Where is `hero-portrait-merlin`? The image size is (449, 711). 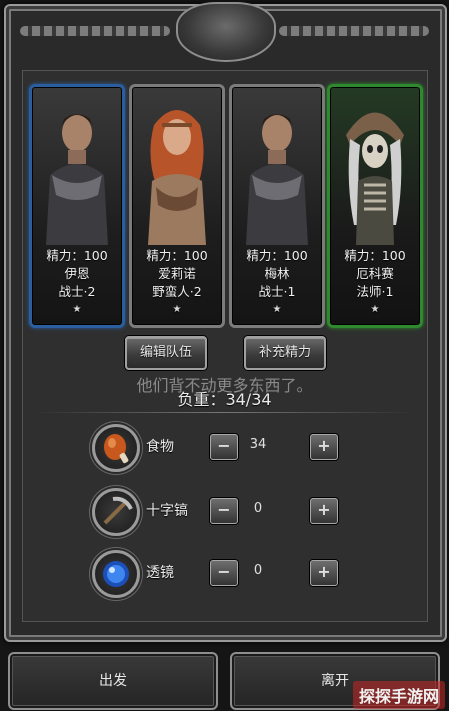
hero-portrait-merlin is located at coordinates (277, 179).